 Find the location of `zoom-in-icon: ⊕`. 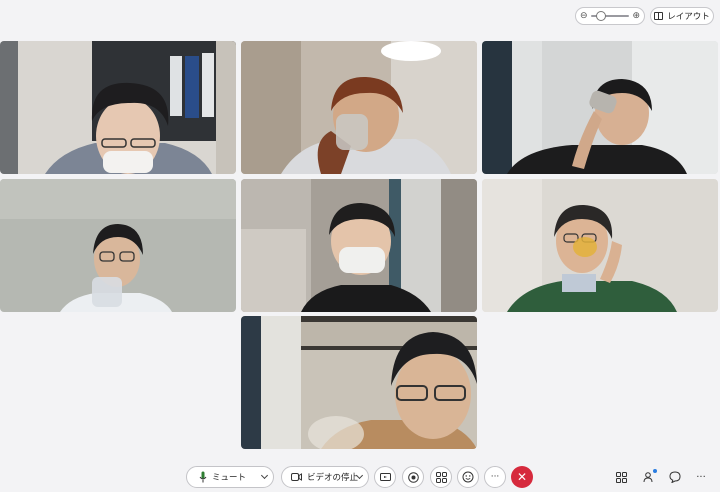

zoom-in-icon: ⊕ is located at coordinates (636, 16).